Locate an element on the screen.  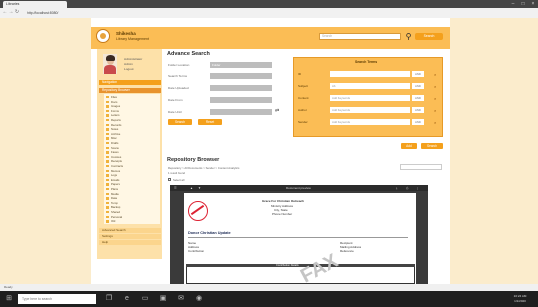
reset-button: Reset is located at coordinates (210, 122).